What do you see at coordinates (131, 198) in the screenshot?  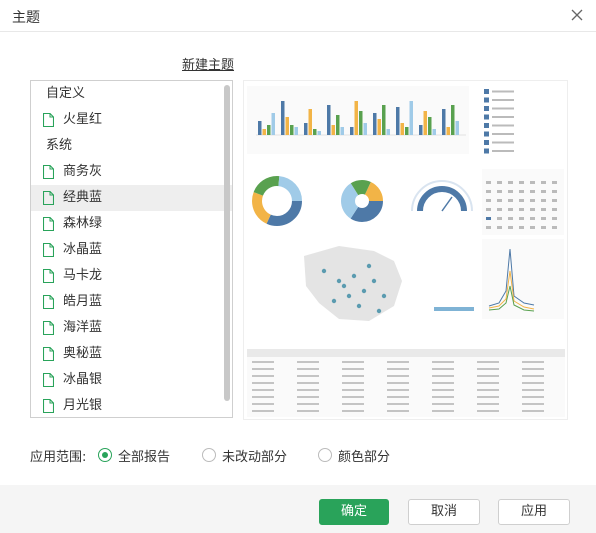 I see `theme-item-classic-blue: 经典蓝` at bounding box center [131, 198].